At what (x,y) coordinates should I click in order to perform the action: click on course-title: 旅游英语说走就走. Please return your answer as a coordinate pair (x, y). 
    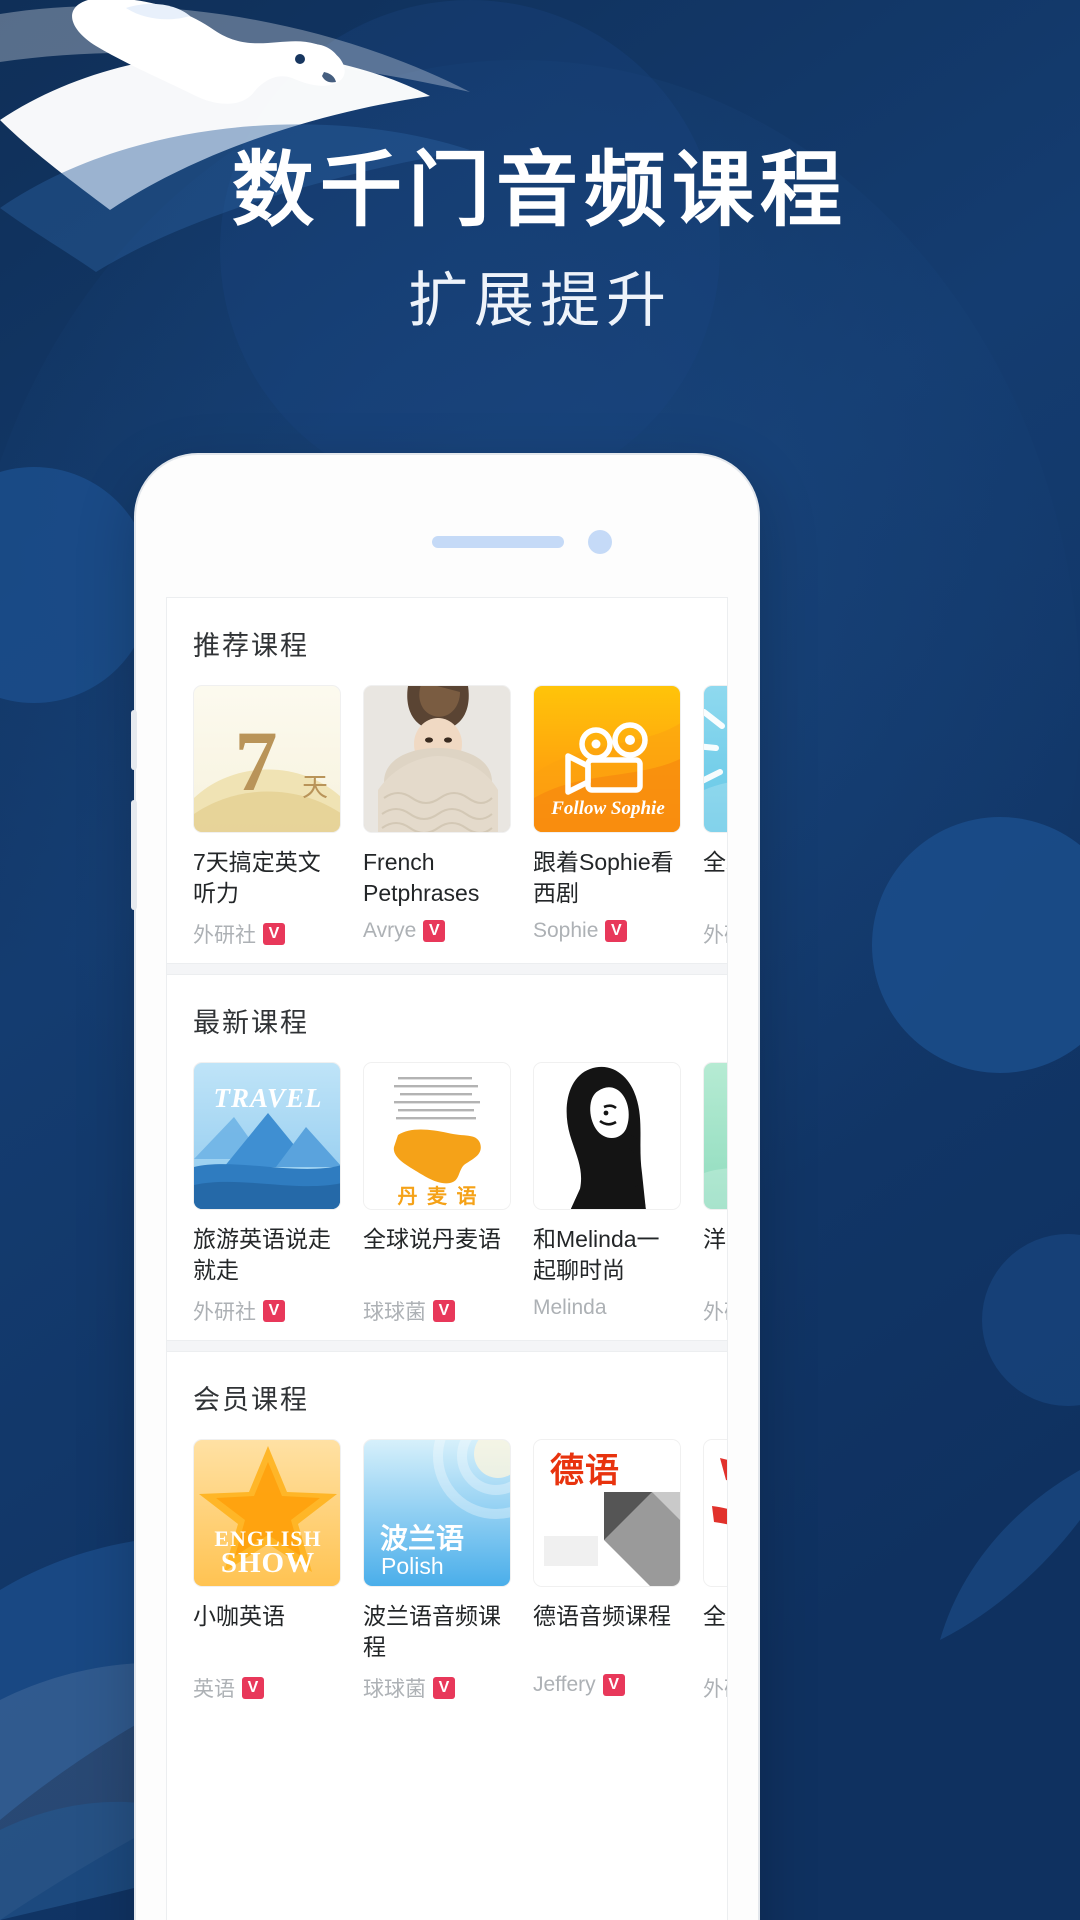
    Looking at the image, I should click on (262, 1254).